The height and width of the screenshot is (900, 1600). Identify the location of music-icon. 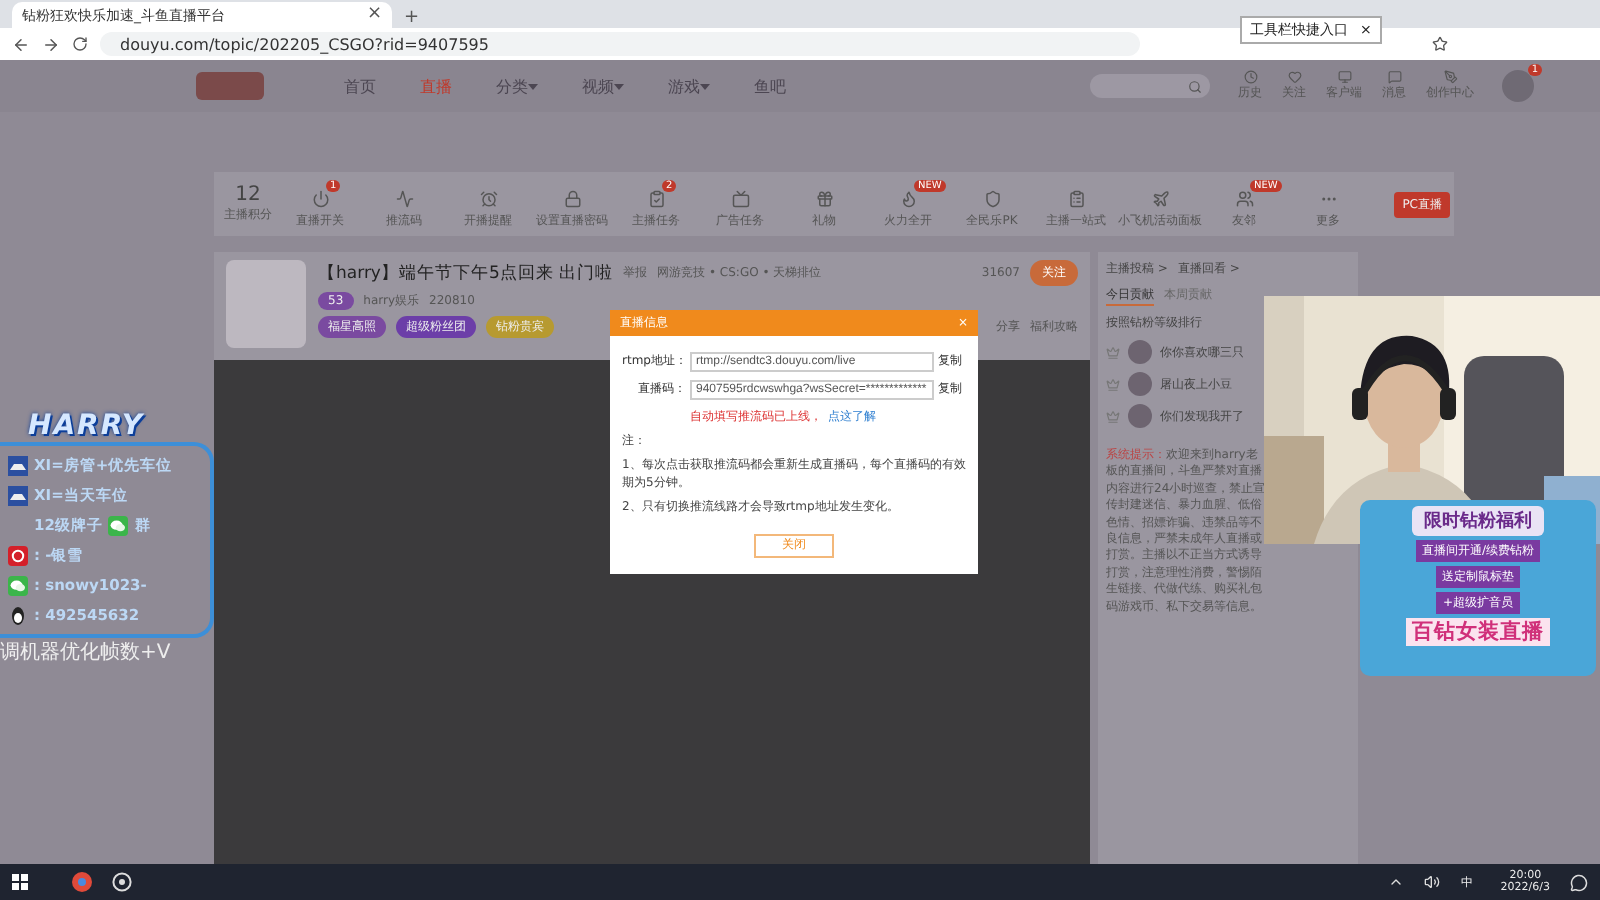
(18, 555).